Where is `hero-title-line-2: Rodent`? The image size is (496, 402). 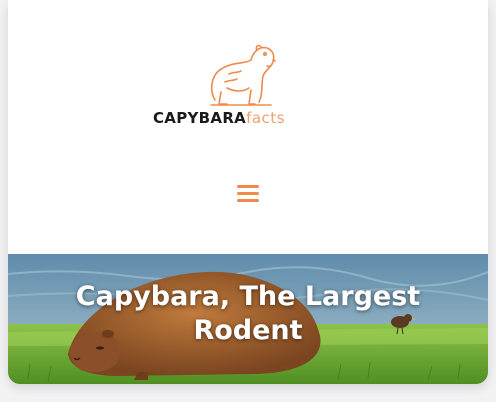
hero-title-line-2: Rodent is located at coordinates (248, 330).